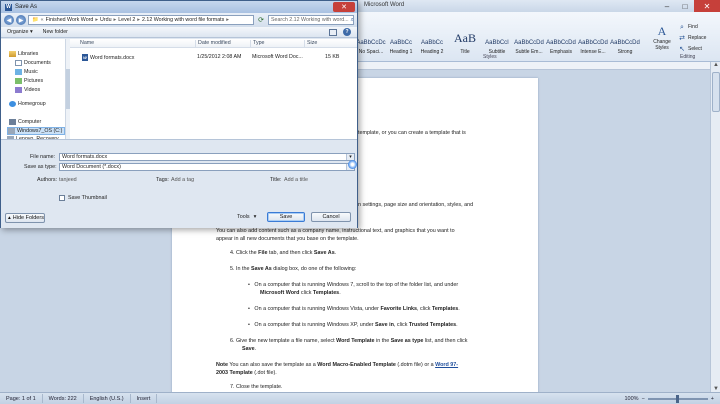 The height and width of the screenshot is (404, 720). Describe the element at coordinates (249, 349) in the screenshot. I see `doc-step-6-cont: Save.` at that location.